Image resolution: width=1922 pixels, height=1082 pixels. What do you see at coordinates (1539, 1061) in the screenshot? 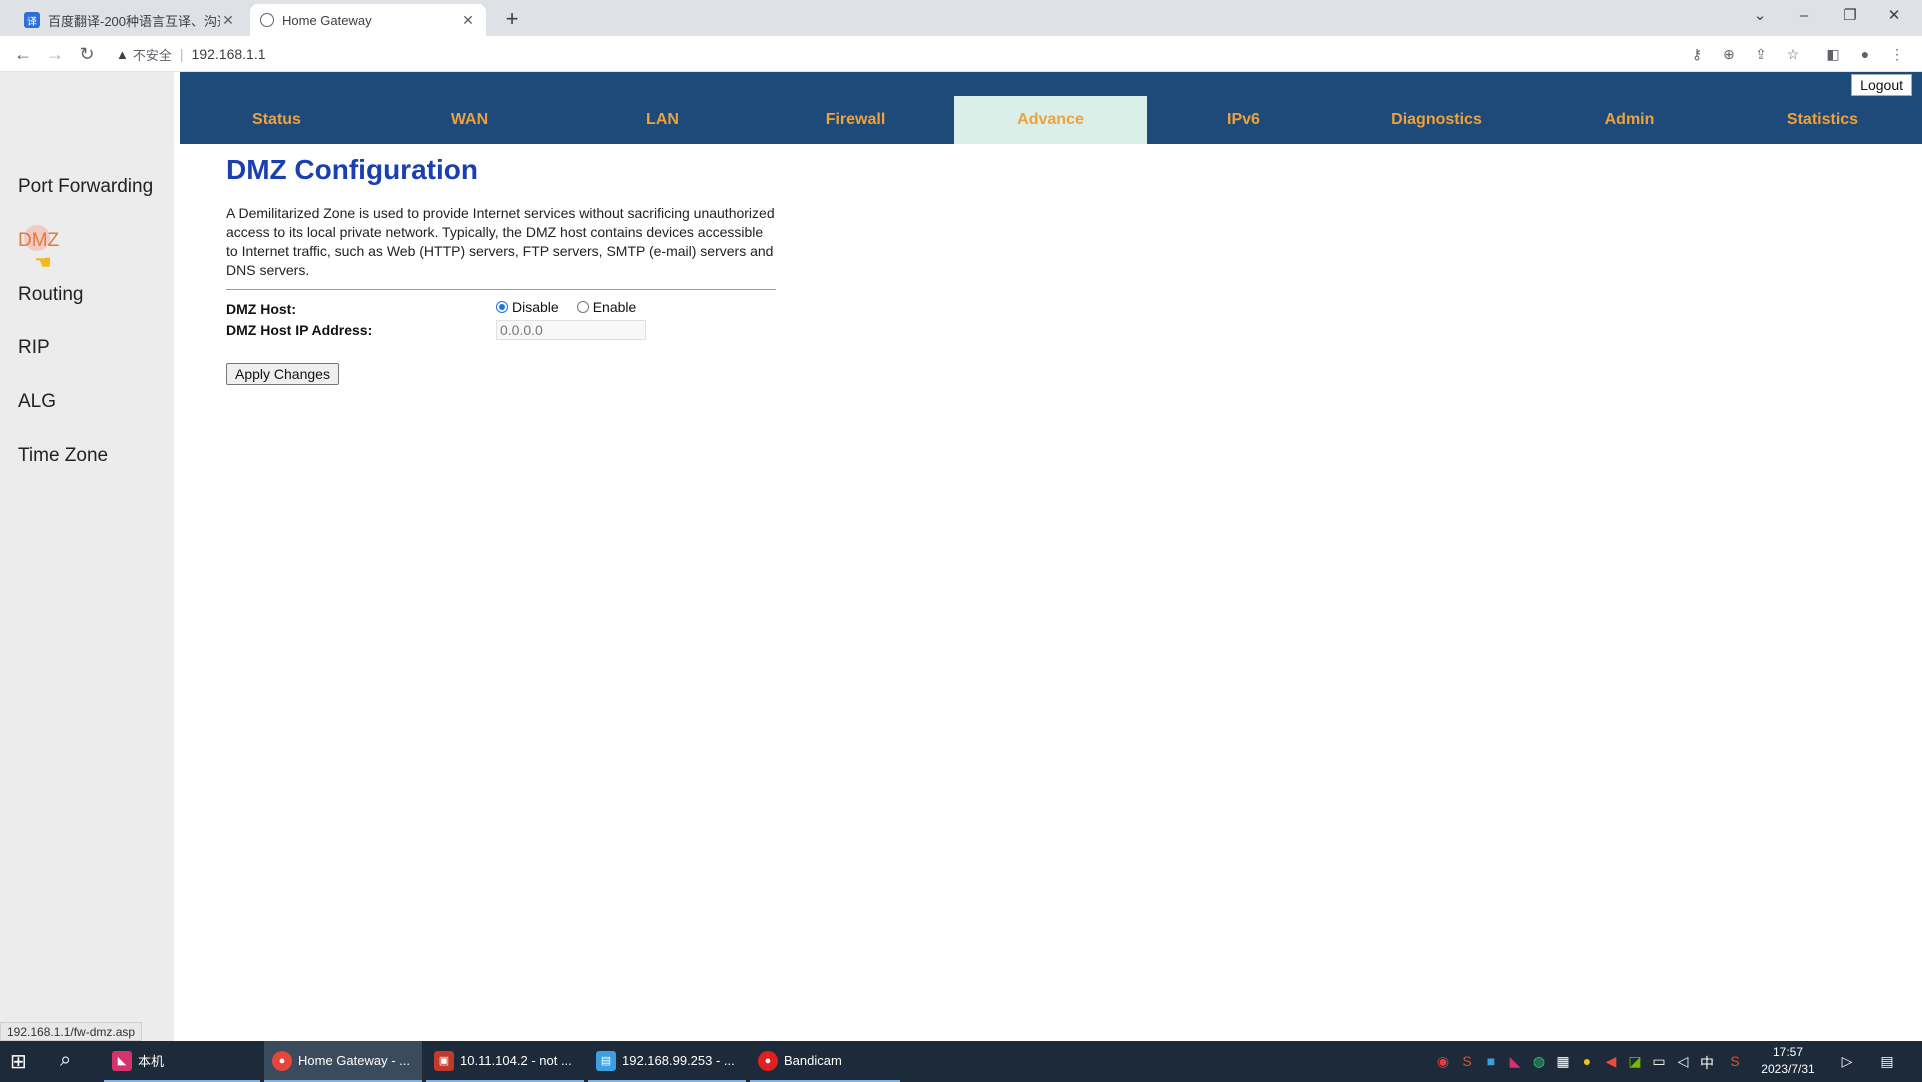
I see `wechat-icon: ◍` at bounding box center [1539, 1061].